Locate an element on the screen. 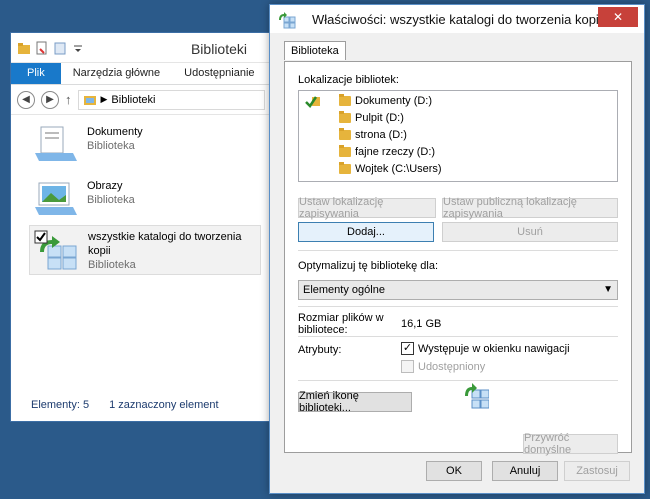  remove-button: Usuń is located at coordinates (530, 232).